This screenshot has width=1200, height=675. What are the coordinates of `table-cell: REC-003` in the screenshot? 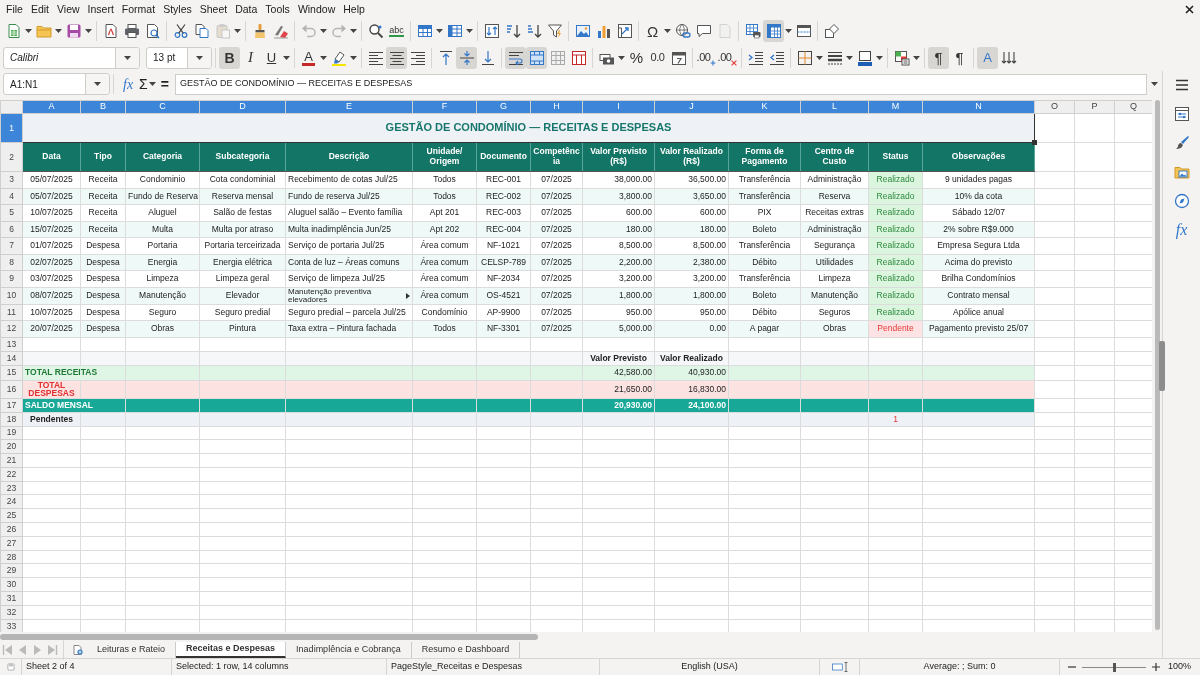 It's located at (503, 212).